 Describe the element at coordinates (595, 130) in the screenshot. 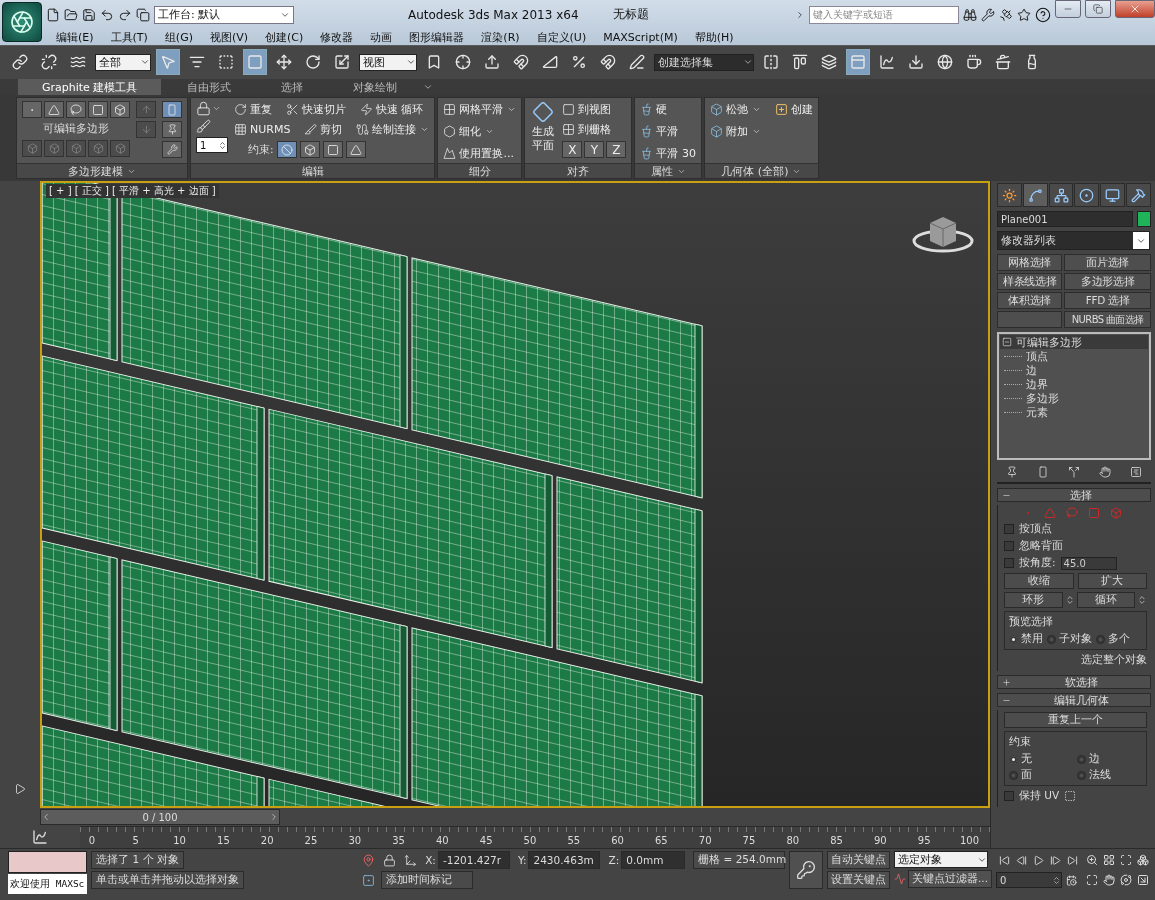

I see `ribbon-tool: 到栅格` at that location.